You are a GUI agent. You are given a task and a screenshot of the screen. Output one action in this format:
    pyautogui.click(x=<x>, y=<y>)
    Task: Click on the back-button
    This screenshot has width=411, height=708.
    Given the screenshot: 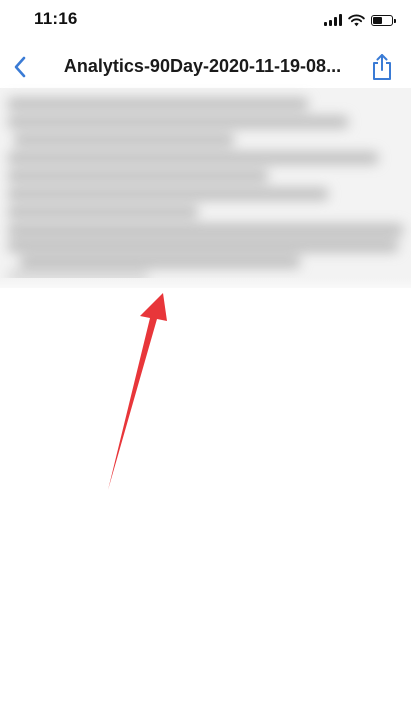 What is the action you would take?
    pyautogui.click(x=20, y=67)
    